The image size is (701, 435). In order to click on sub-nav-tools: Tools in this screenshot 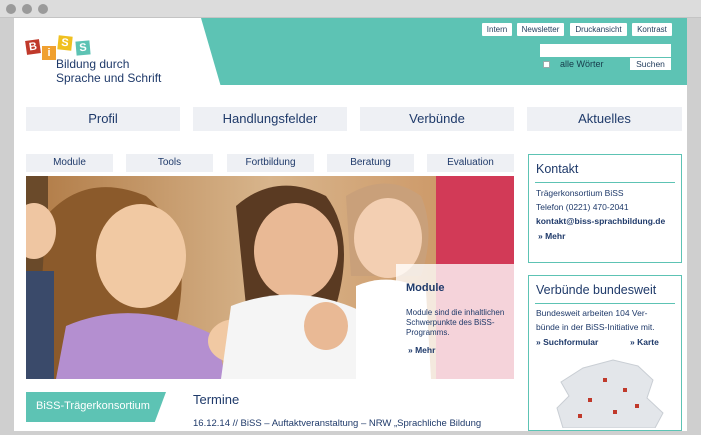, I will do `click(169, 163)`.